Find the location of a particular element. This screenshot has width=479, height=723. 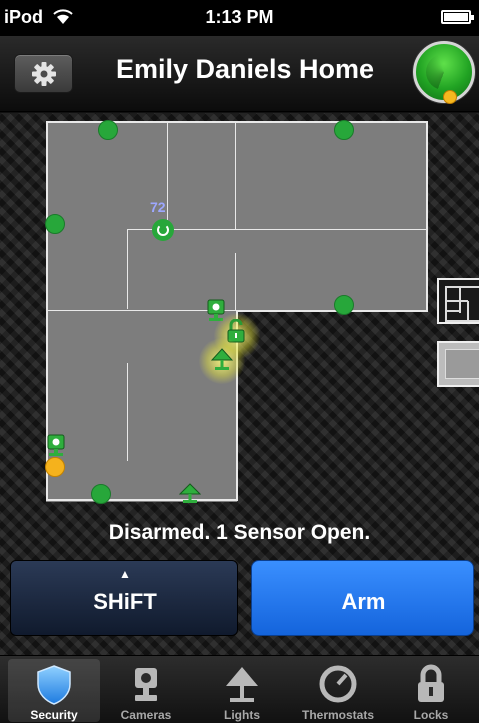

arm-button: Arm is located at coordinates (362, 598).